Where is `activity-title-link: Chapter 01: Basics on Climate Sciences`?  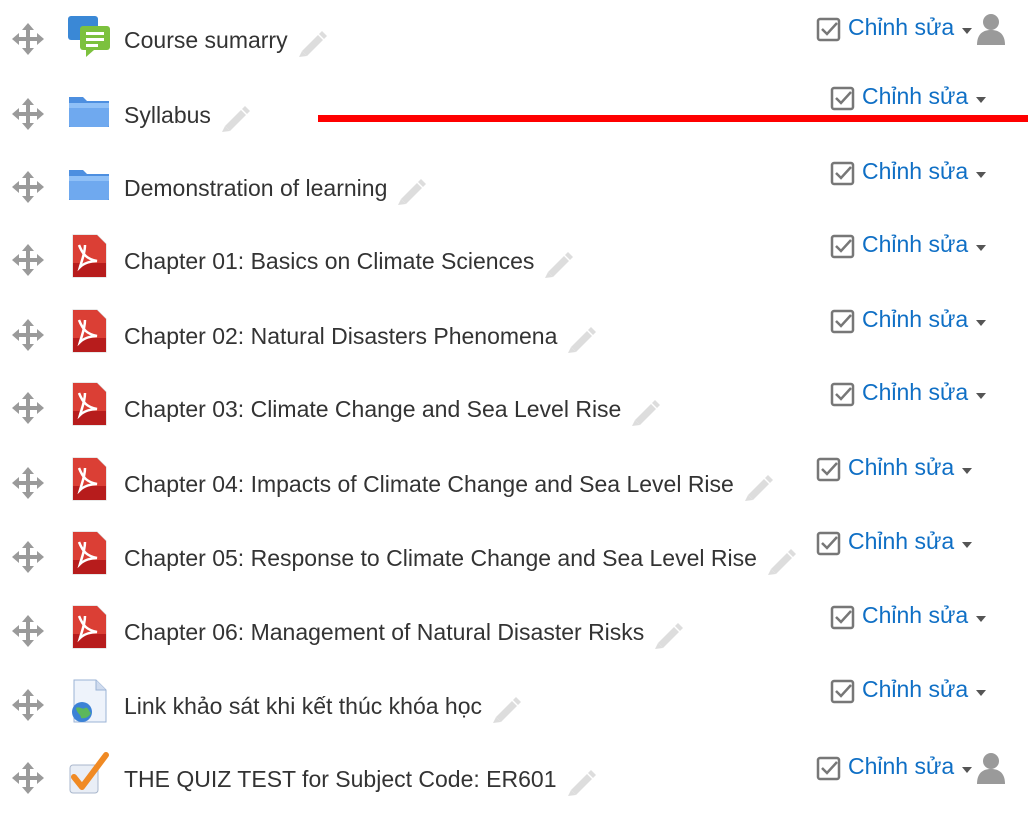
activity-title-link: Chapter 01: Basics on Climate Sciences is located at coordinates (349, 262).